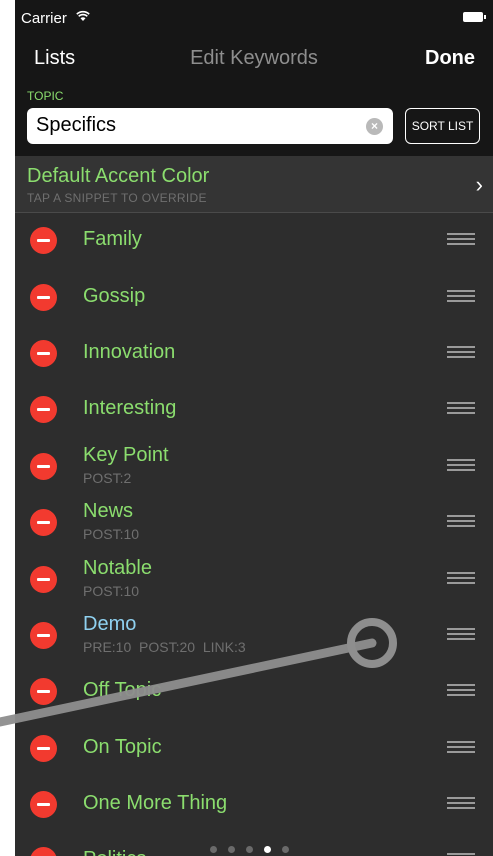  What do you see at coordinates (254, 635) in the screenshot?
I see `list-item: Demo PRE:10 POST:20 LINK:3` at bounding box center [254, 635].